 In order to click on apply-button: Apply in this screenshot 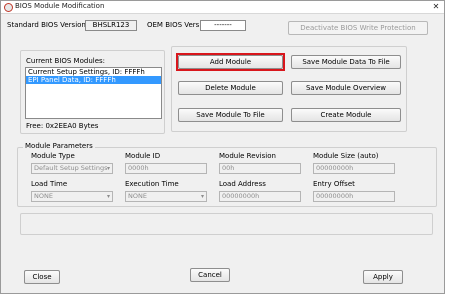, I will do `click(383, 277)`.